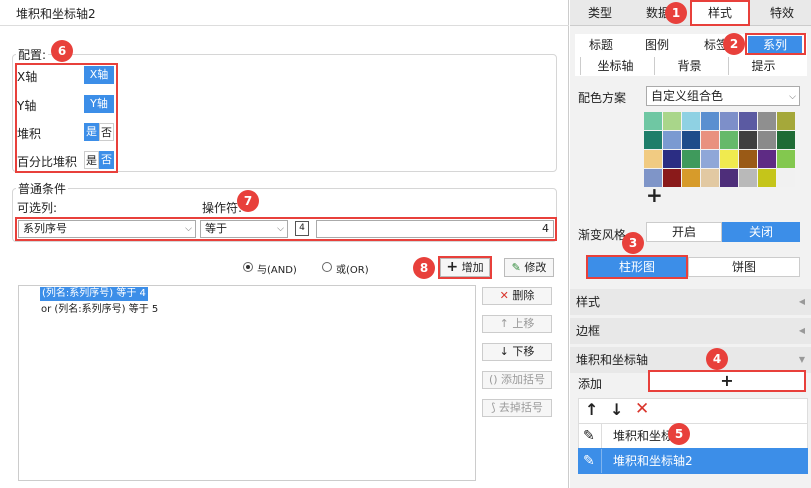 Image resolution: width=811 pixels, height=488 pixels. Describe the element at coordinates (517, 408) in the screenshot. I see `remove-parenthesis-button: ⟆ 去掉括号` at that location.